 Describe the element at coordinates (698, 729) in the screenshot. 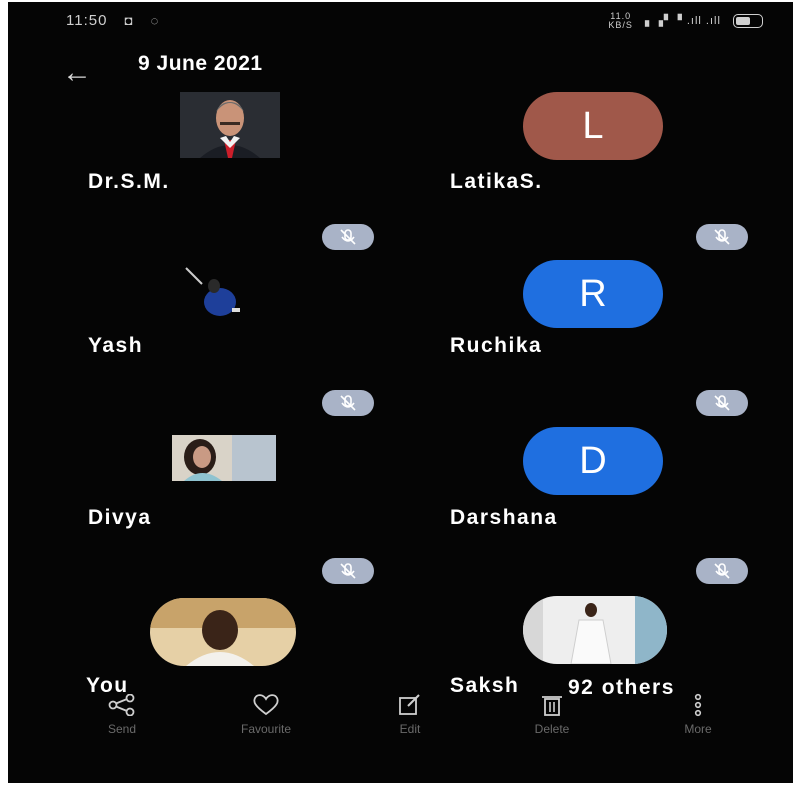

I see `more-label: More` at that location.